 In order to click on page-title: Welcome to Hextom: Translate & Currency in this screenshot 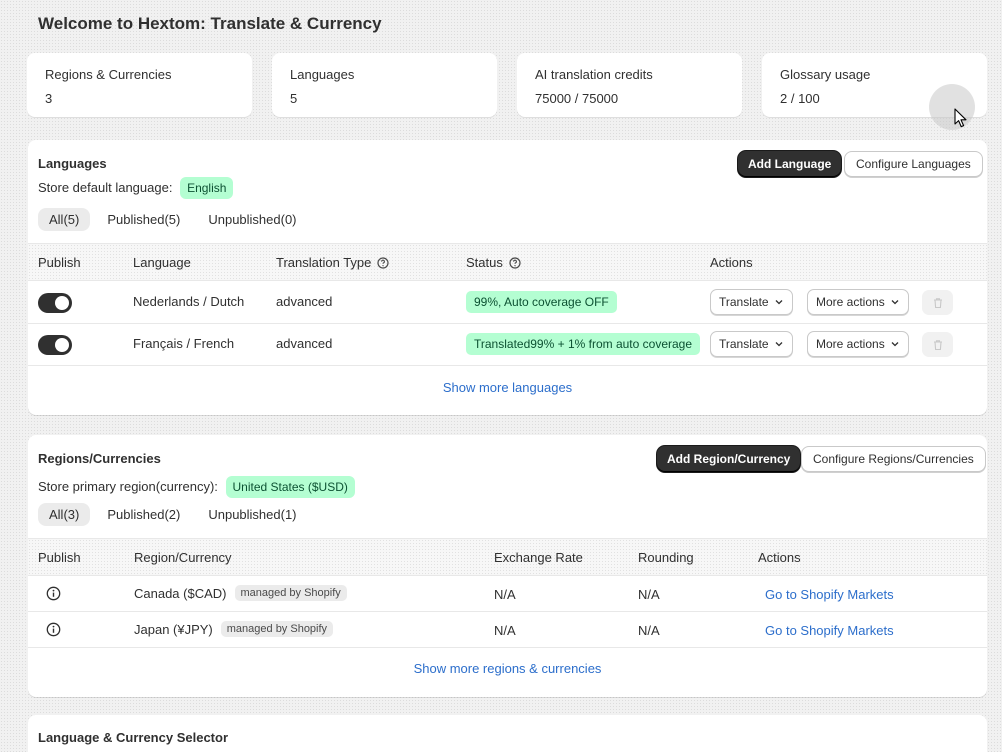, I will do `click(210, 23)`.